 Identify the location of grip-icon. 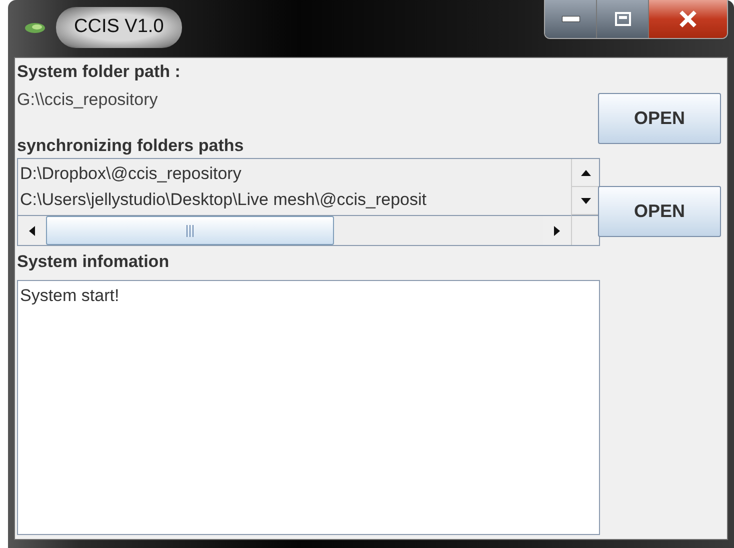
(190, 230).